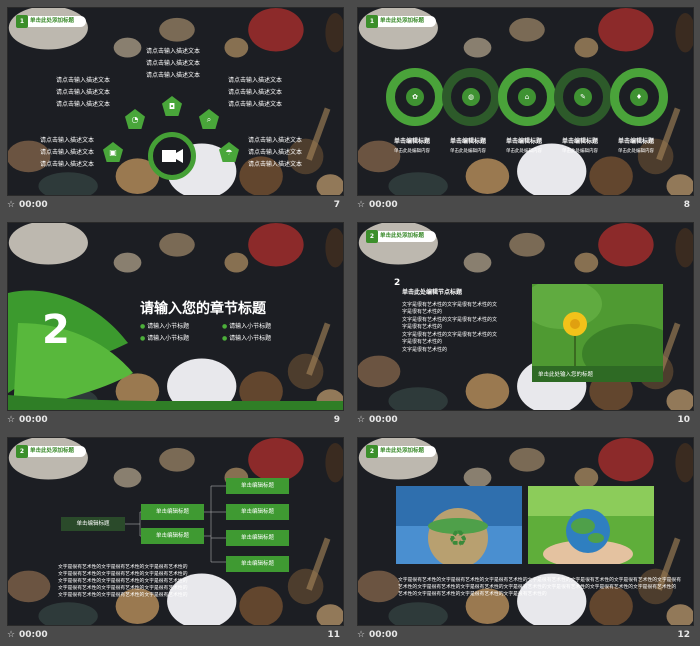 The image size is (700, 646). I want to click on wrench-icon: ✎, so click(583, 97).